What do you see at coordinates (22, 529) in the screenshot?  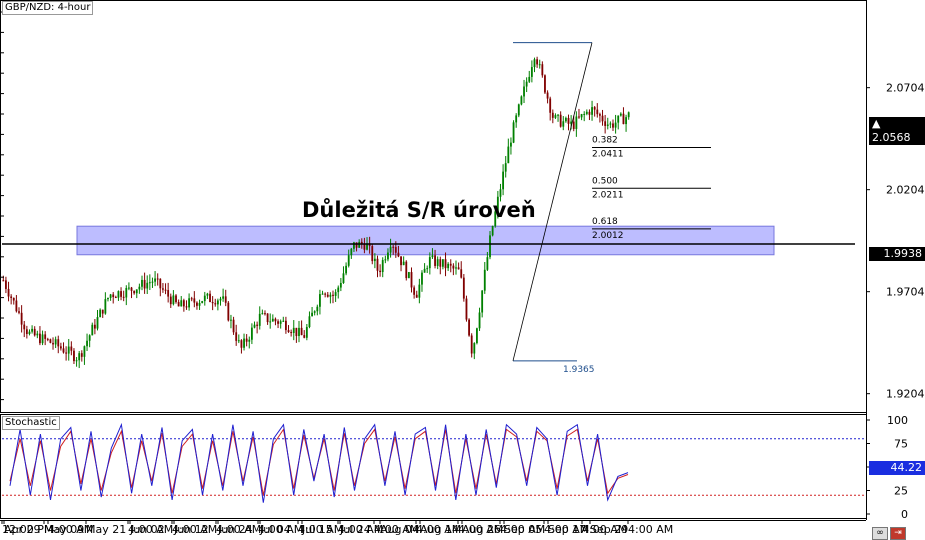 I see `time-tick-label: Apr 29` at bounding box center [22, 529].